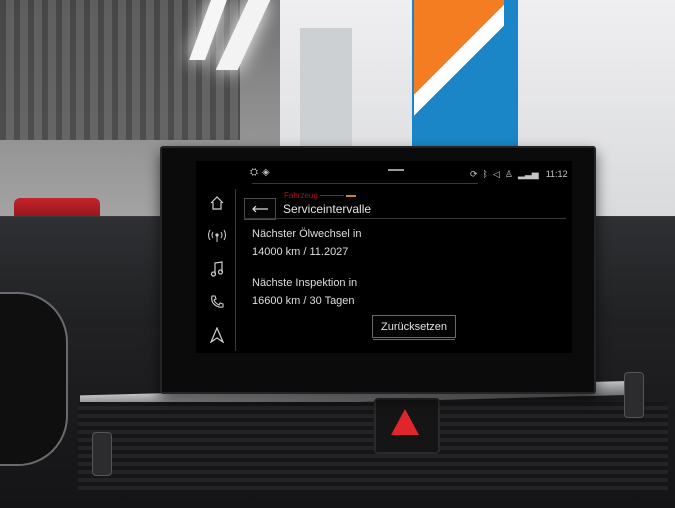 The image size is (675, 508). I want to click on oil-change-value: 14000 km / 11.2027, so click(300, 252).